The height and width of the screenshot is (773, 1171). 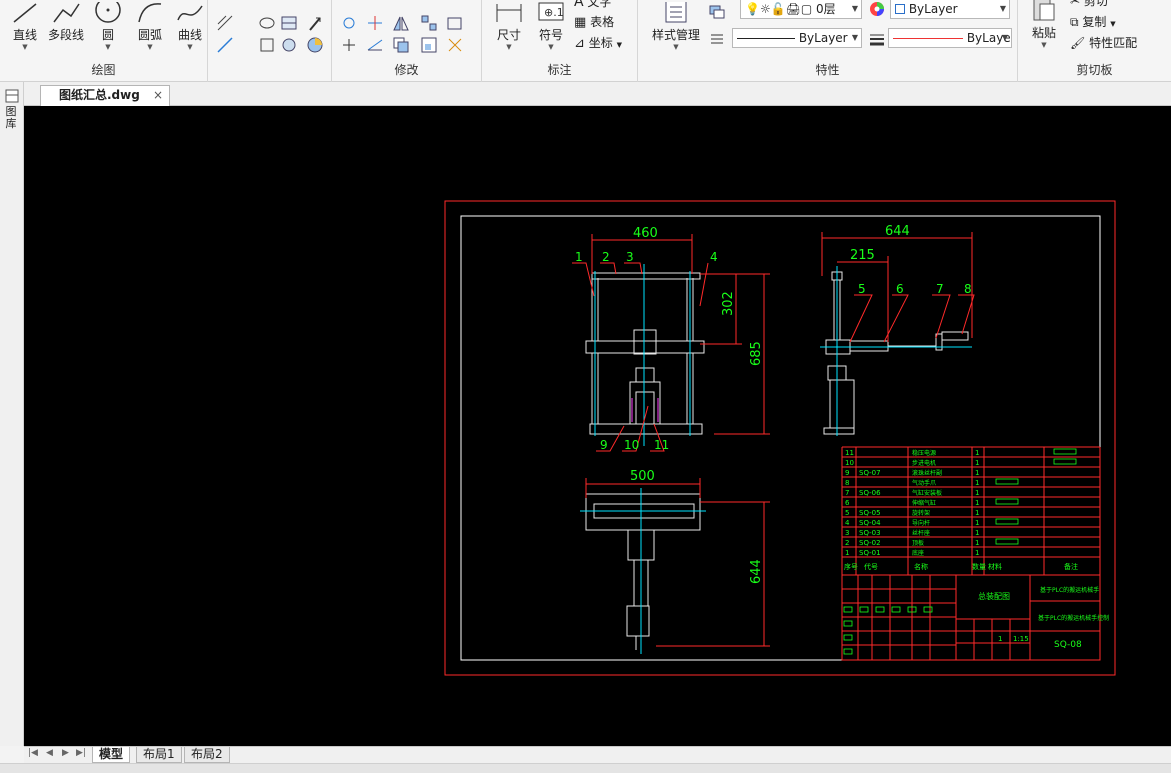 What do you see at coordinates (579, 257) in the screenshot?
I see `balloon-1: 1` at bounding box center [579, 257].